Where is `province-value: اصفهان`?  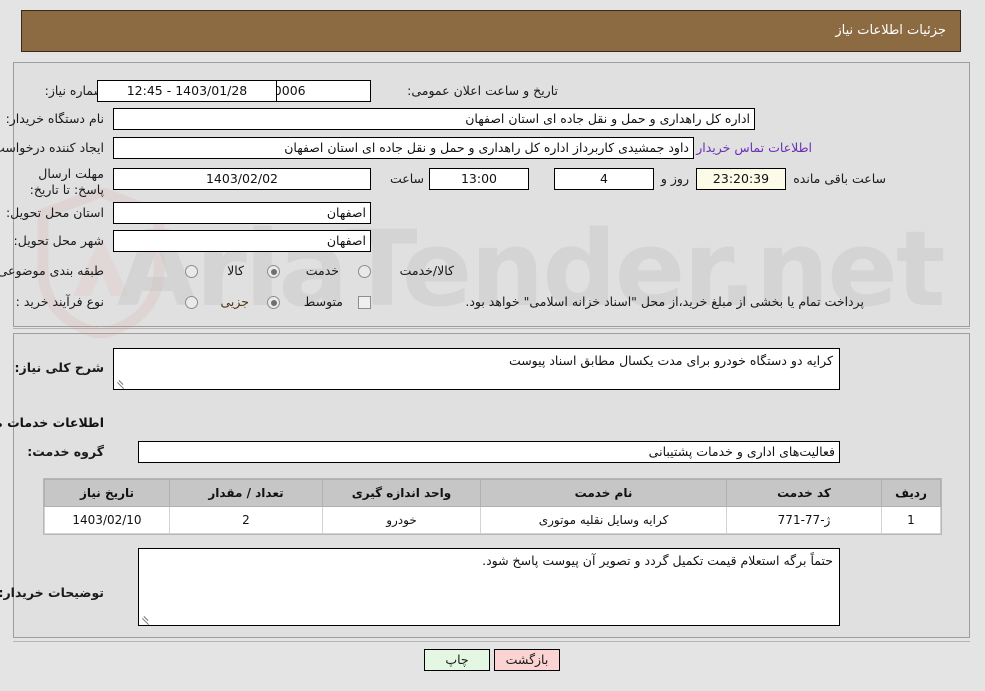
province-value: اصفهان is located at coordinates (243, 213).